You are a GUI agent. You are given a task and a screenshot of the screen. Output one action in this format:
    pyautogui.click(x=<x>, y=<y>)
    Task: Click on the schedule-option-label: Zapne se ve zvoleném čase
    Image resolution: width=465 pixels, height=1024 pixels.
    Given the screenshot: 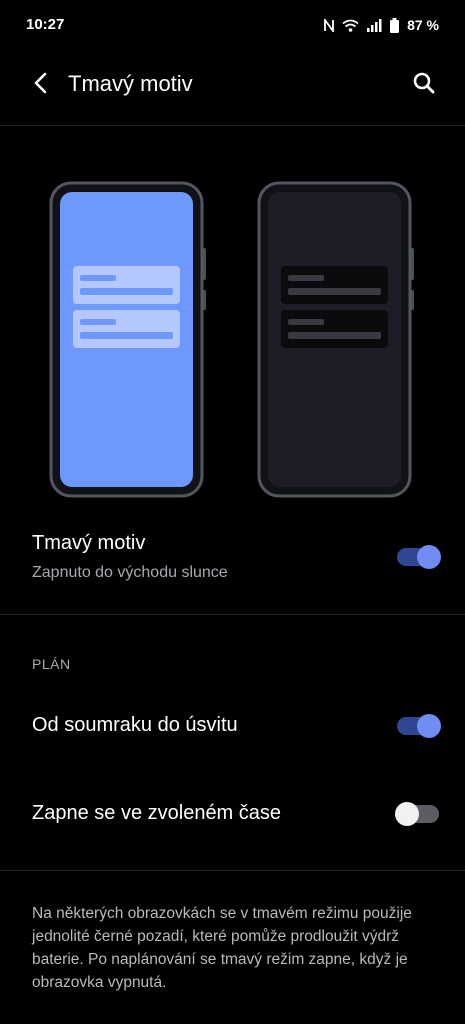 What is the action you would take?
    pyautogui.click(x=157, y=813)
    